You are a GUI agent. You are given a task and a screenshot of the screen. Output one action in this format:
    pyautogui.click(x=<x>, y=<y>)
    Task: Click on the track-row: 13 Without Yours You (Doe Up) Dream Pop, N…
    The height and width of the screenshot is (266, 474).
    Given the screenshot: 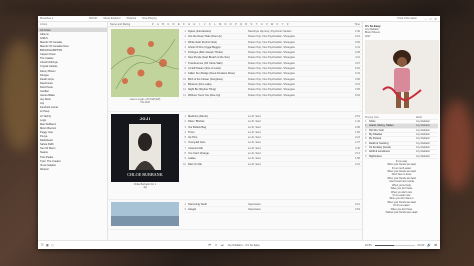 What is the action you would take?
    pyautogui.click(x=272, y=95)
    